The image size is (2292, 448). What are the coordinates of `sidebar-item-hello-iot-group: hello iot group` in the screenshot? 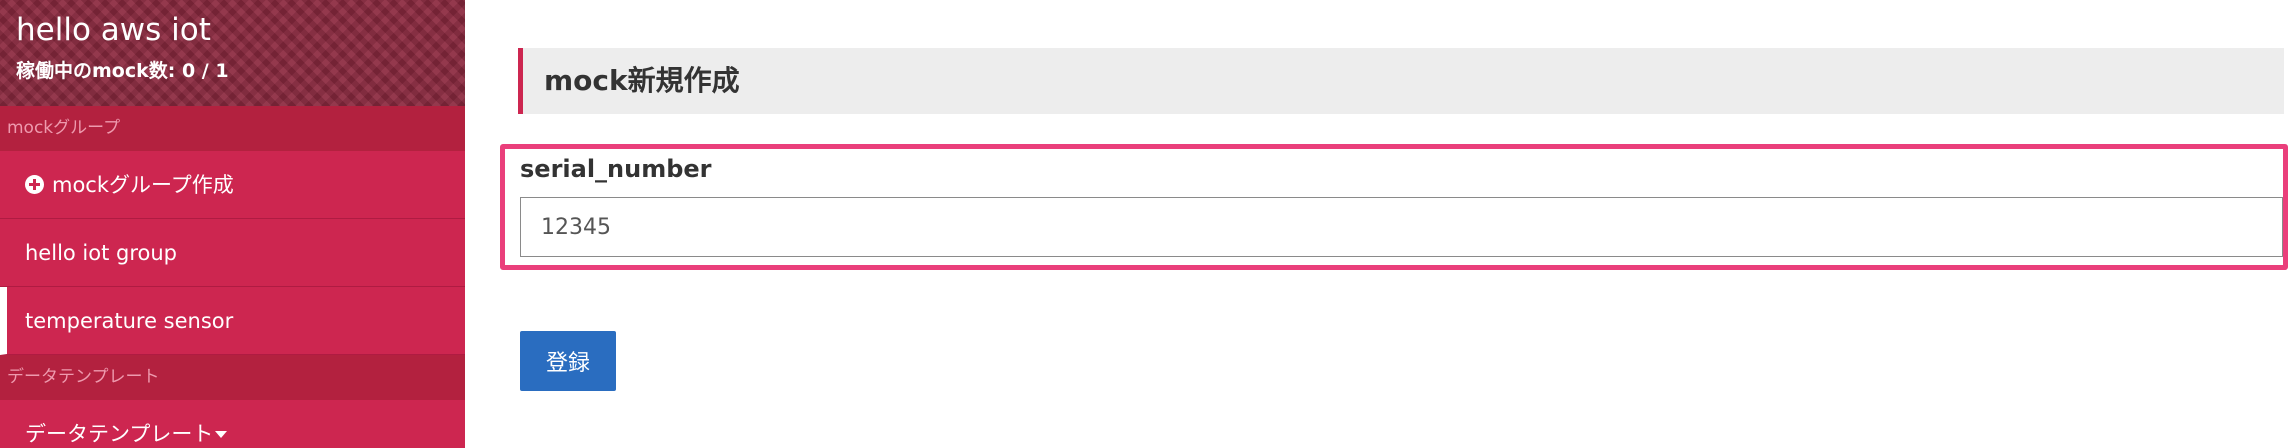 It's located at (232, 253).